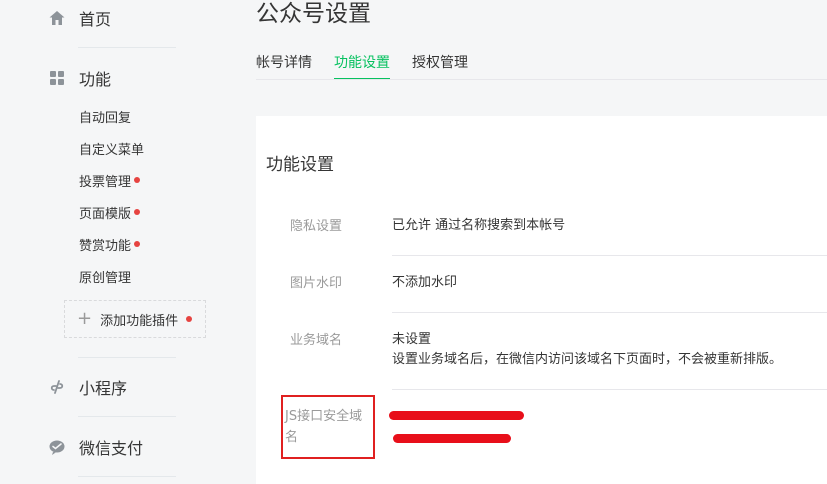  What do you see at coordinates (316, 226) in the screenshot?
I see `privacy-label: 隐私设置` at bounding box center [316, 226].